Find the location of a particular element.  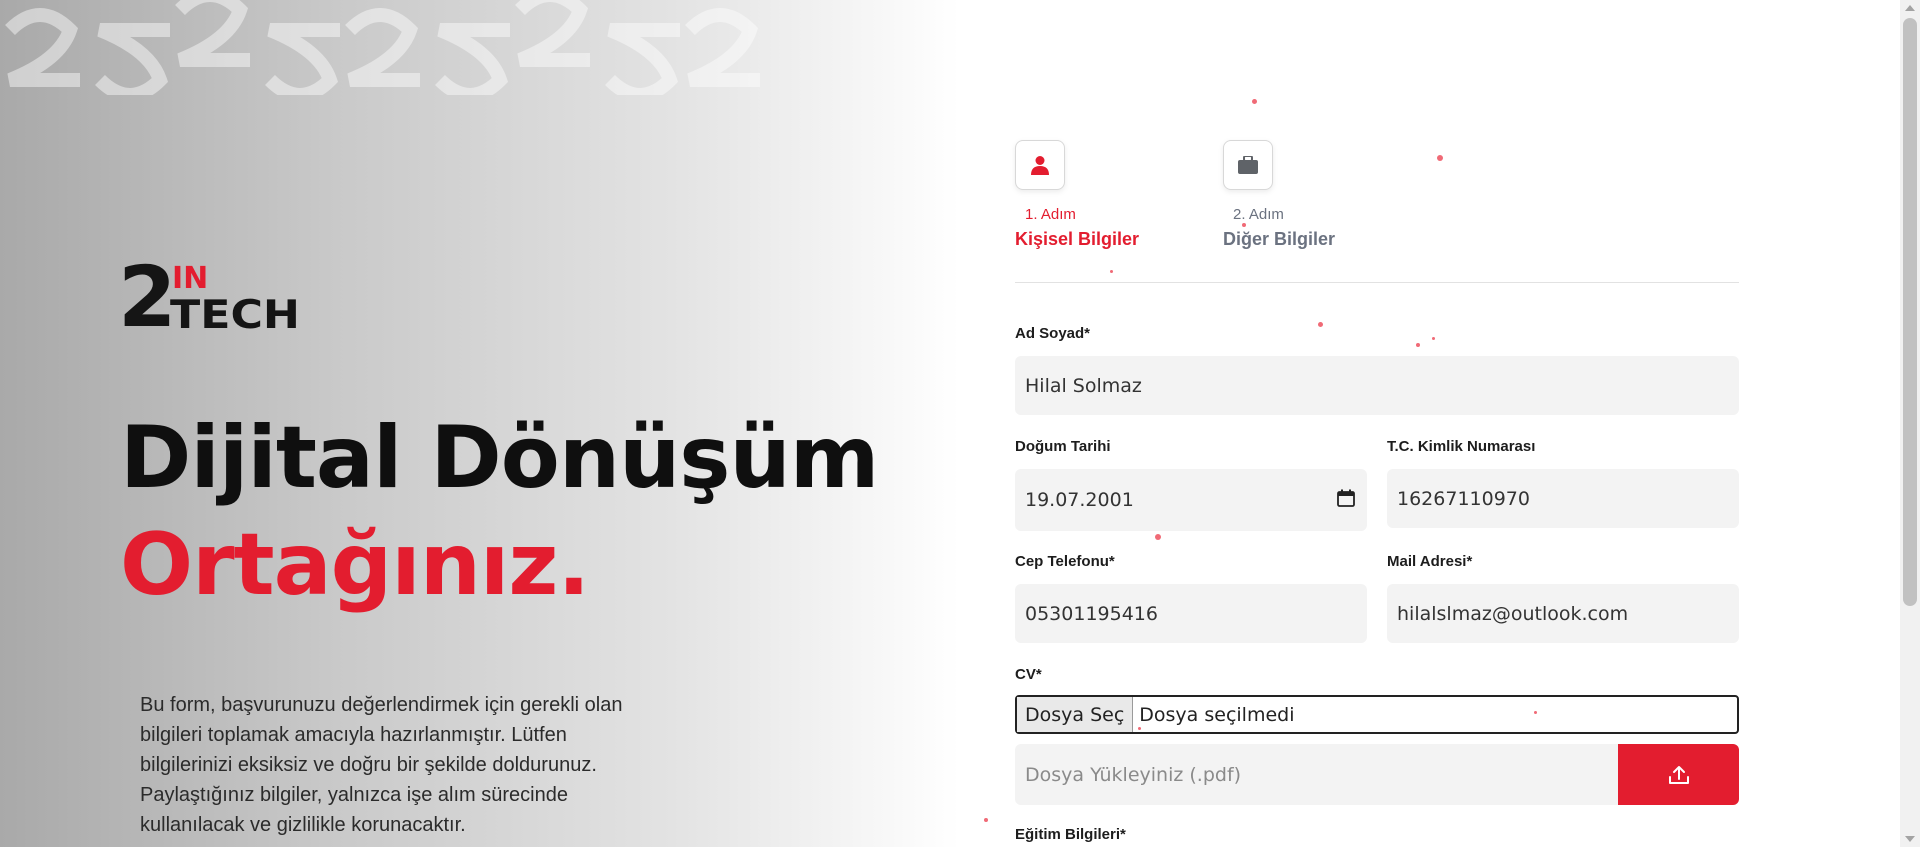

steps-divider is located at coordinates (1377, 282).